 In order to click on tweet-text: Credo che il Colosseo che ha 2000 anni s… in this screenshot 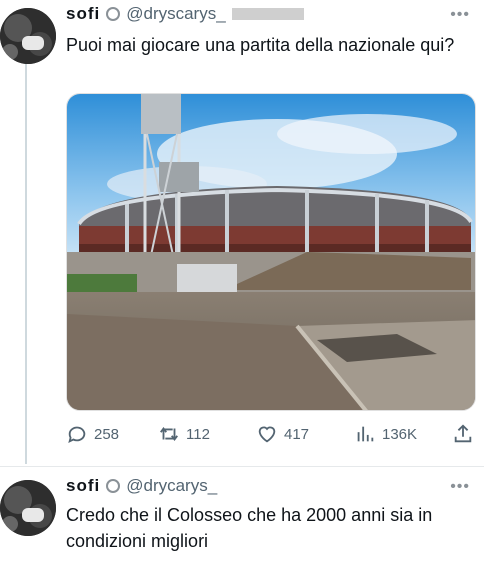, I will do `click(249, 528)`.